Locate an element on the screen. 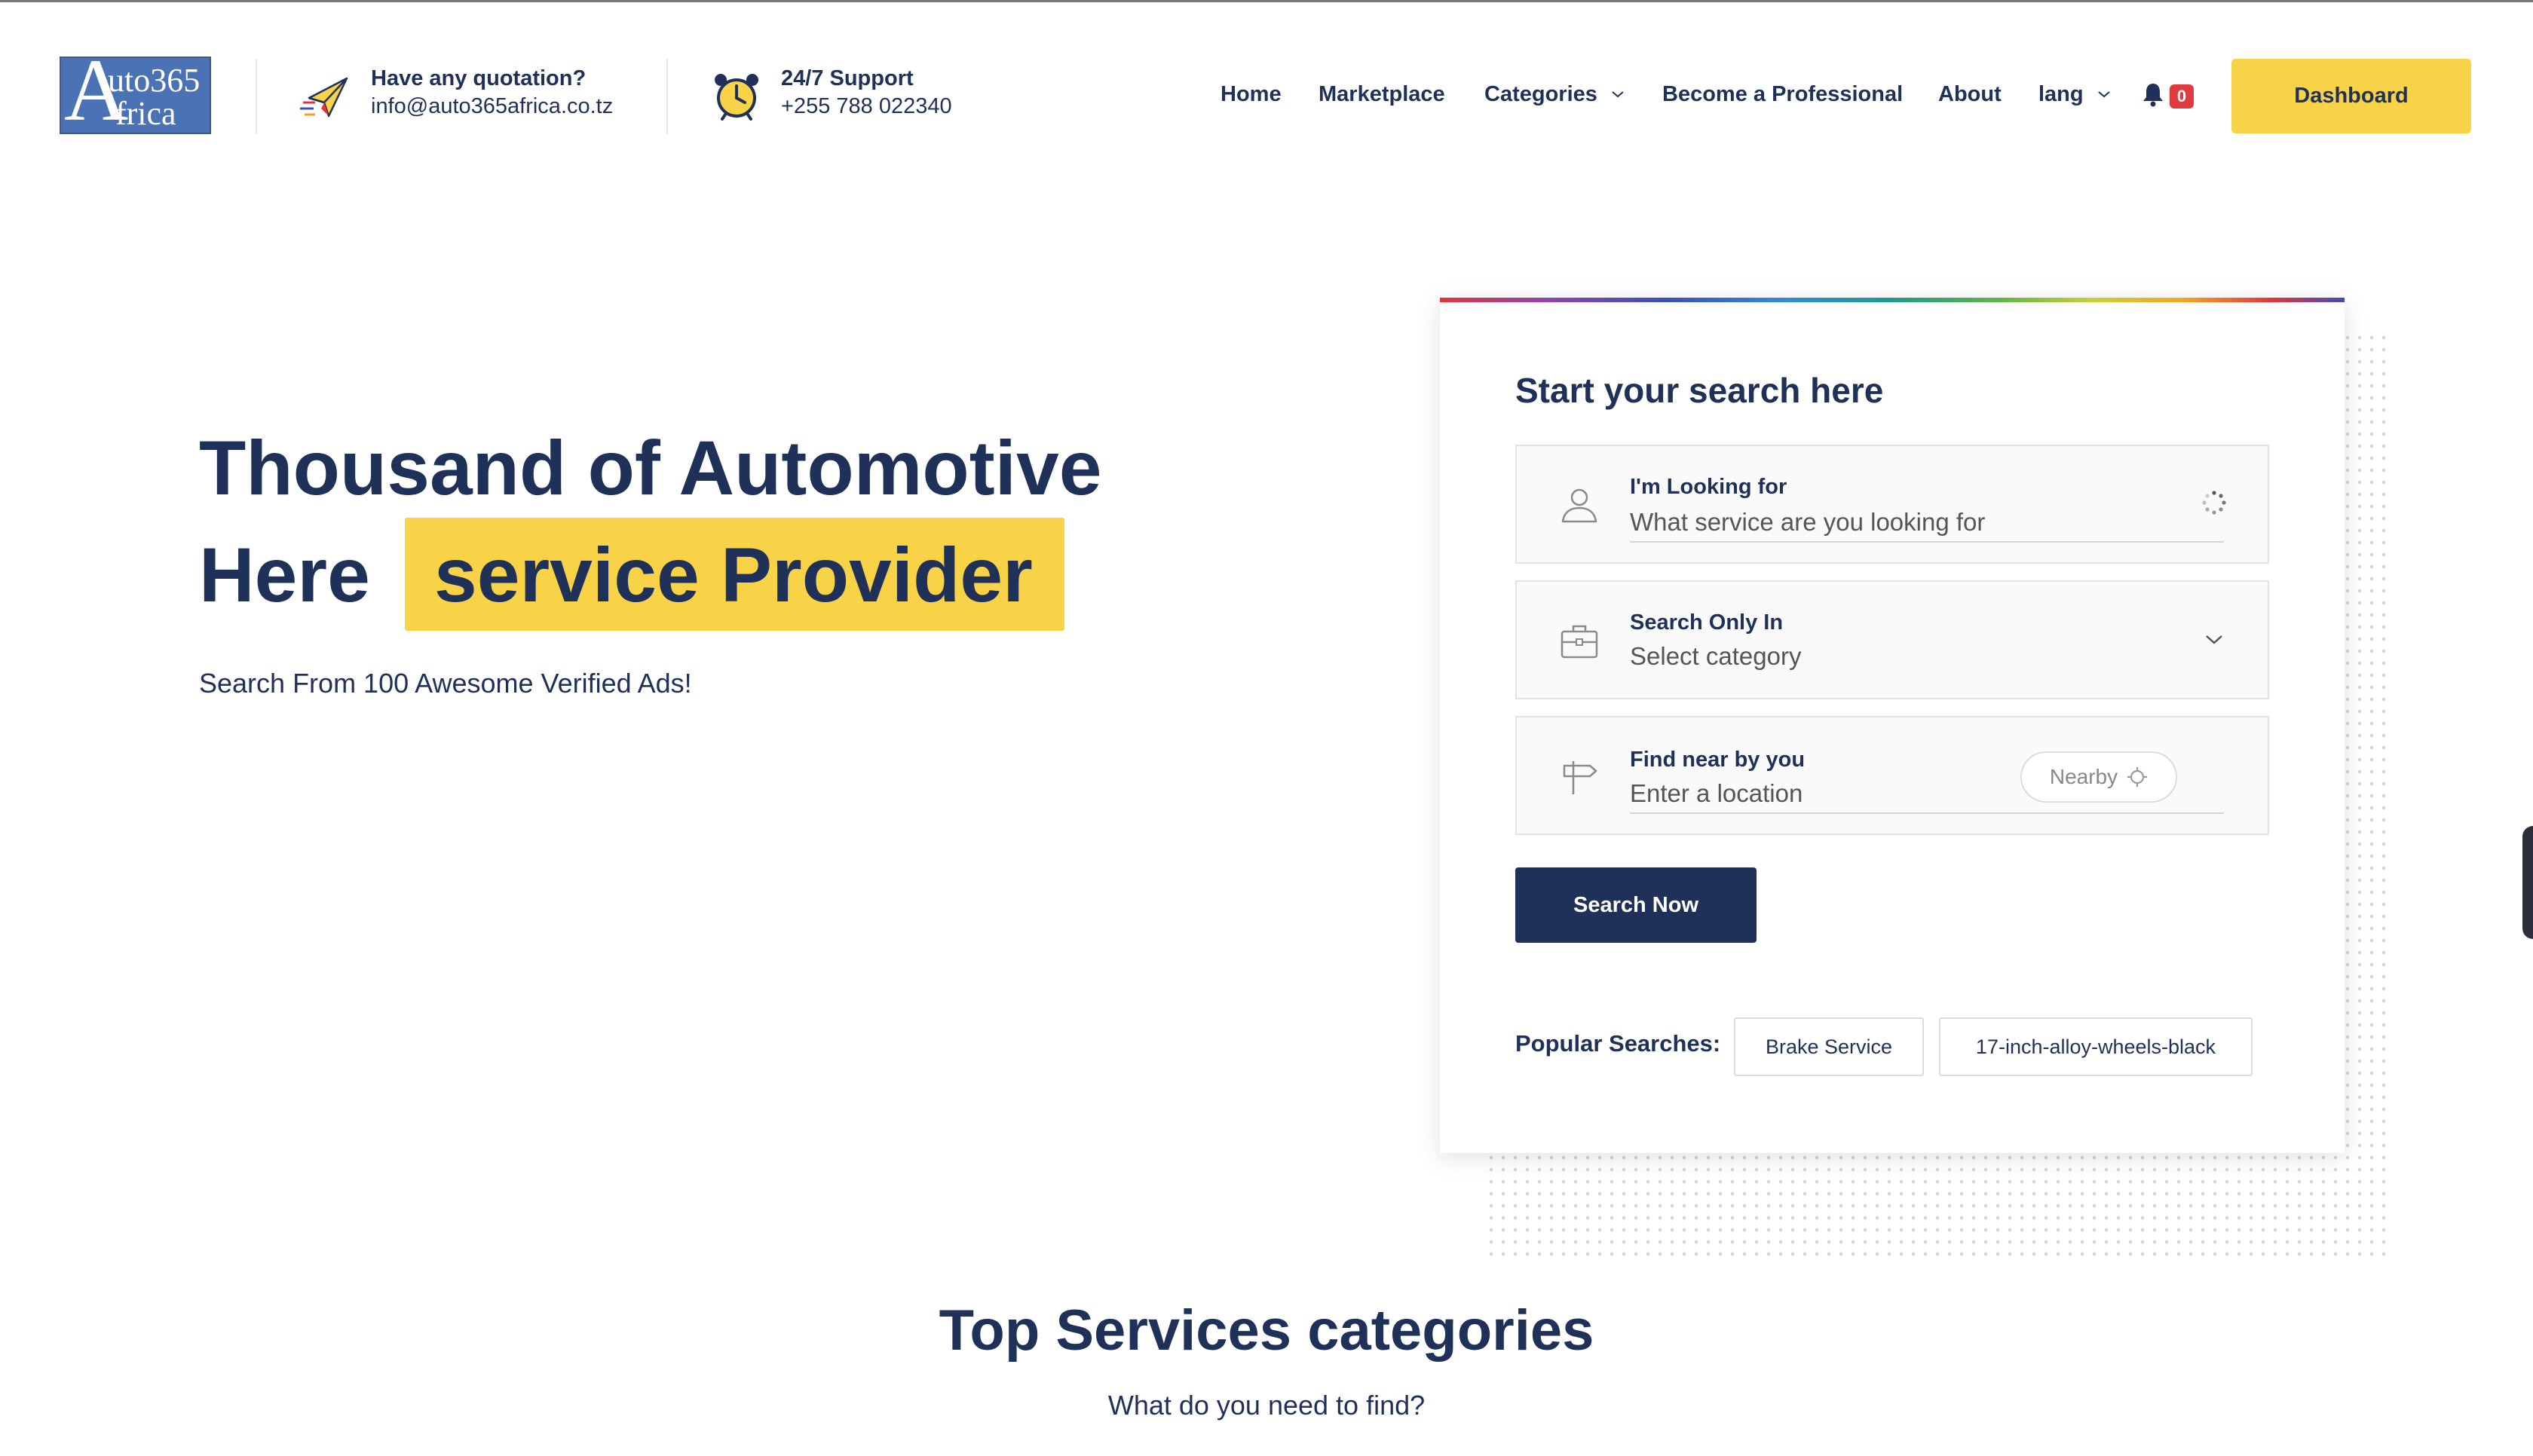 The width and height of the screenshot is (2533, 1456). nav-about-label: About is located at coordinates (1970, 93).